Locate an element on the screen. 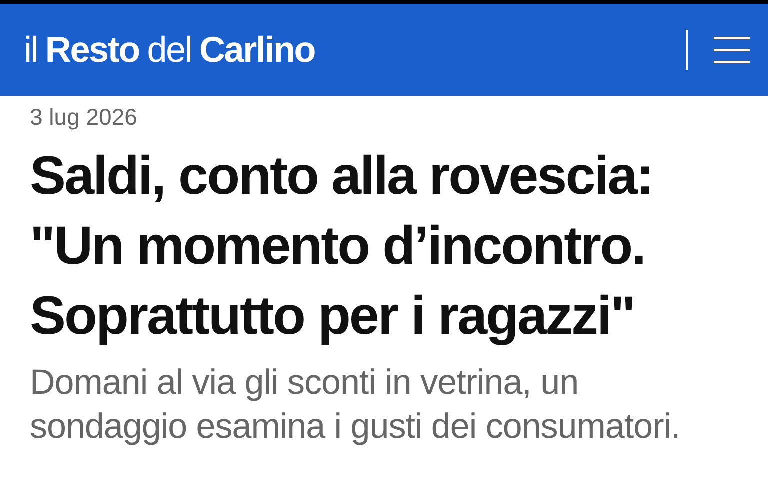  article-date: 3 lug 2026 is located at coordinates (84, 117).